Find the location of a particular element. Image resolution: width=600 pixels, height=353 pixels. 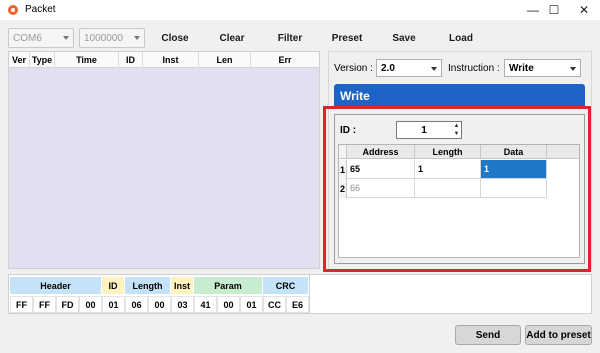

version-select: 2.0 is located at coordinates (409, 68).